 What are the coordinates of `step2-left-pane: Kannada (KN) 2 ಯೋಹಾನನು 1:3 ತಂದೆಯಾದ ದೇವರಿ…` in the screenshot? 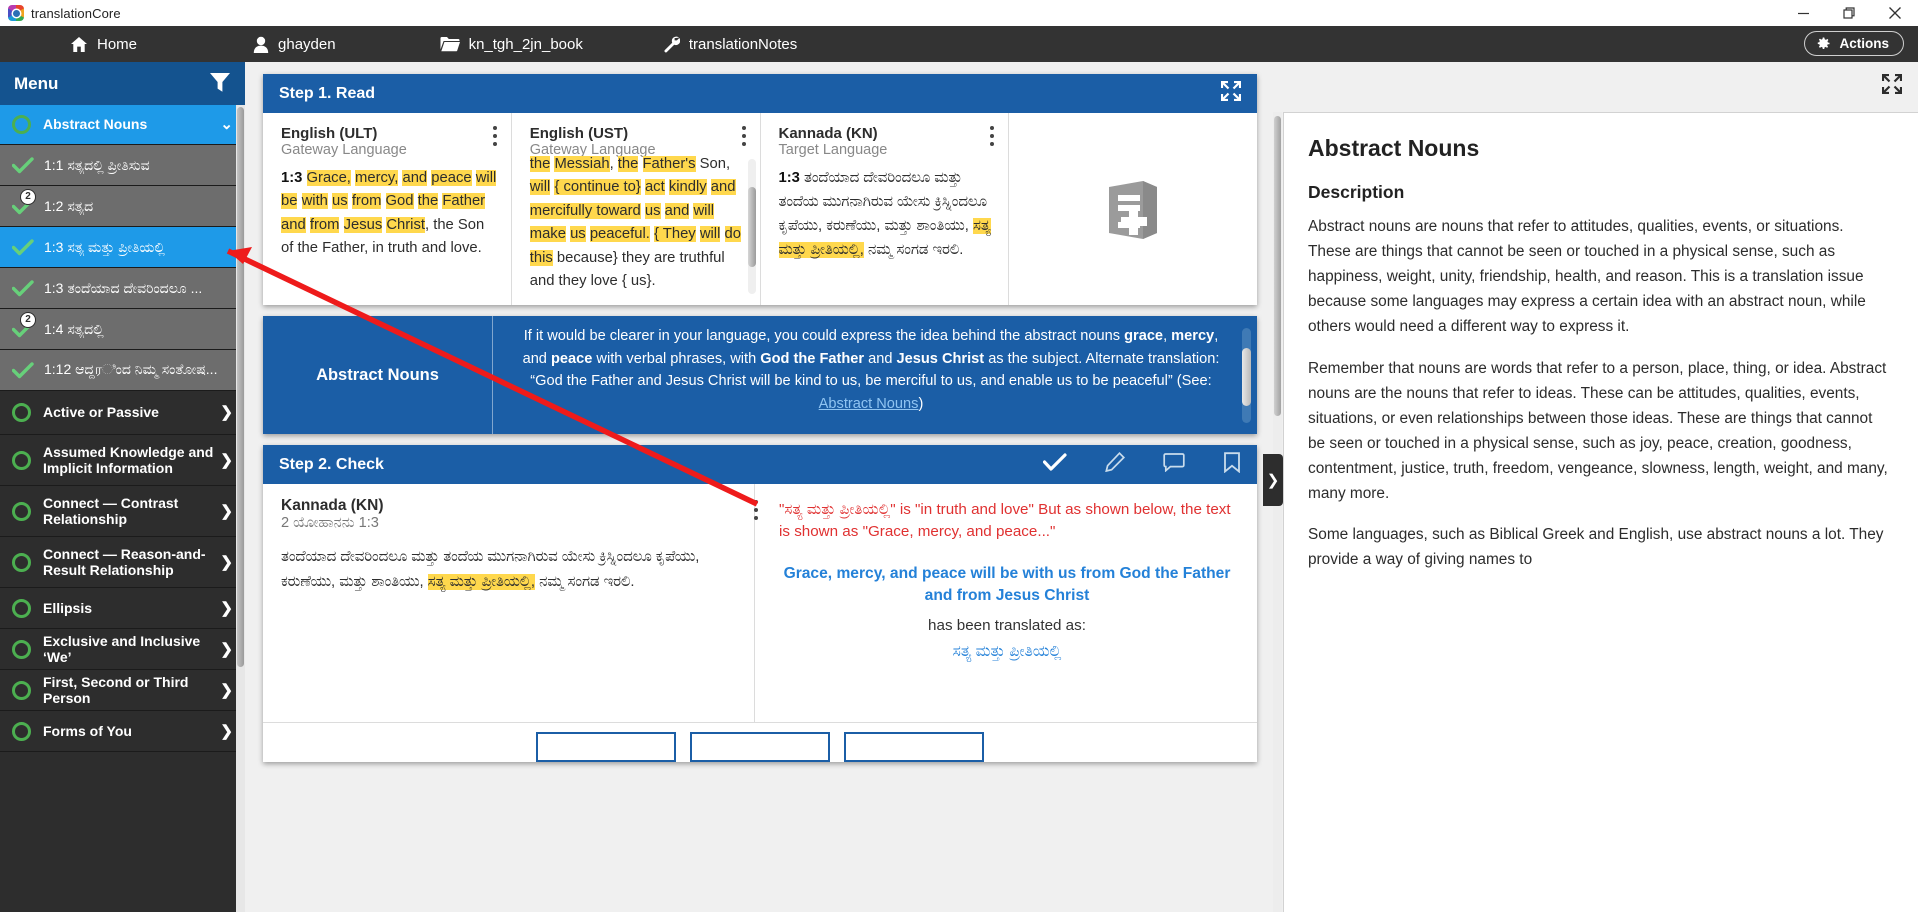 It's located at (510, 603).